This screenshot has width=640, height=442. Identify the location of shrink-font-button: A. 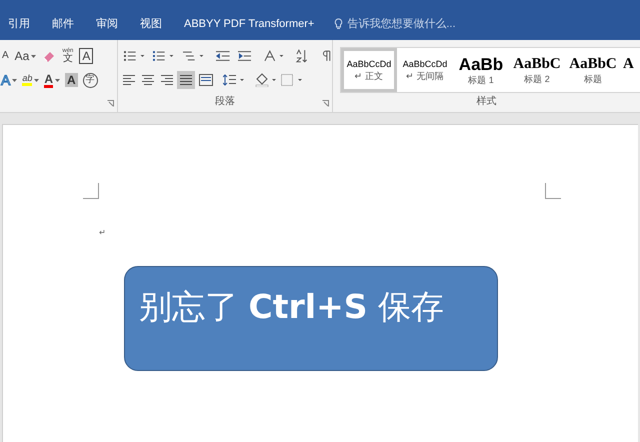
(5, 56).